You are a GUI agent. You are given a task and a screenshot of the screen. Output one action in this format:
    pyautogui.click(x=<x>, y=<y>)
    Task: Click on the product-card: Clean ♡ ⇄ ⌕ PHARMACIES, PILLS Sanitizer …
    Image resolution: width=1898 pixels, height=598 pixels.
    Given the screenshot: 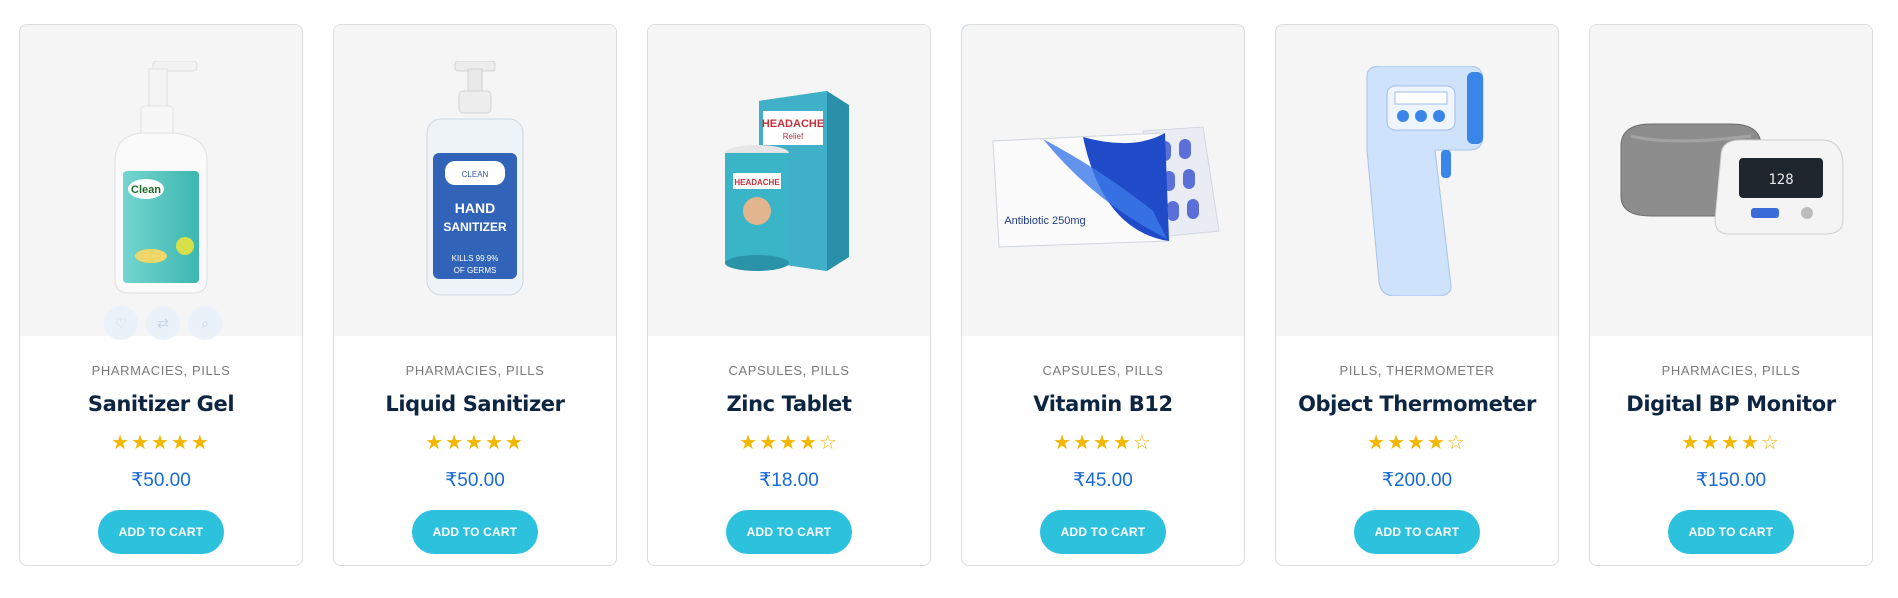 What is the action you would take?
    pyautogui.click(x=161, y=295)
    